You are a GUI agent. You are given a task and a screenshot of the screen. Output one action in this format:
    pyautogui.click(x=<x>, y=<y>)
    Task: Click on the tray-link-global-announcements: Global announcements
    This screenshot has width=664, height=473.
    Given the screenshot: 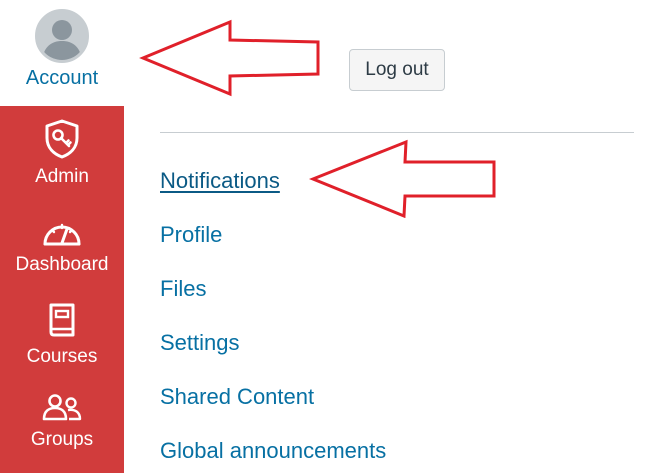 What is the action you would take?
    pyautogui.click(x=273, y=451)
    